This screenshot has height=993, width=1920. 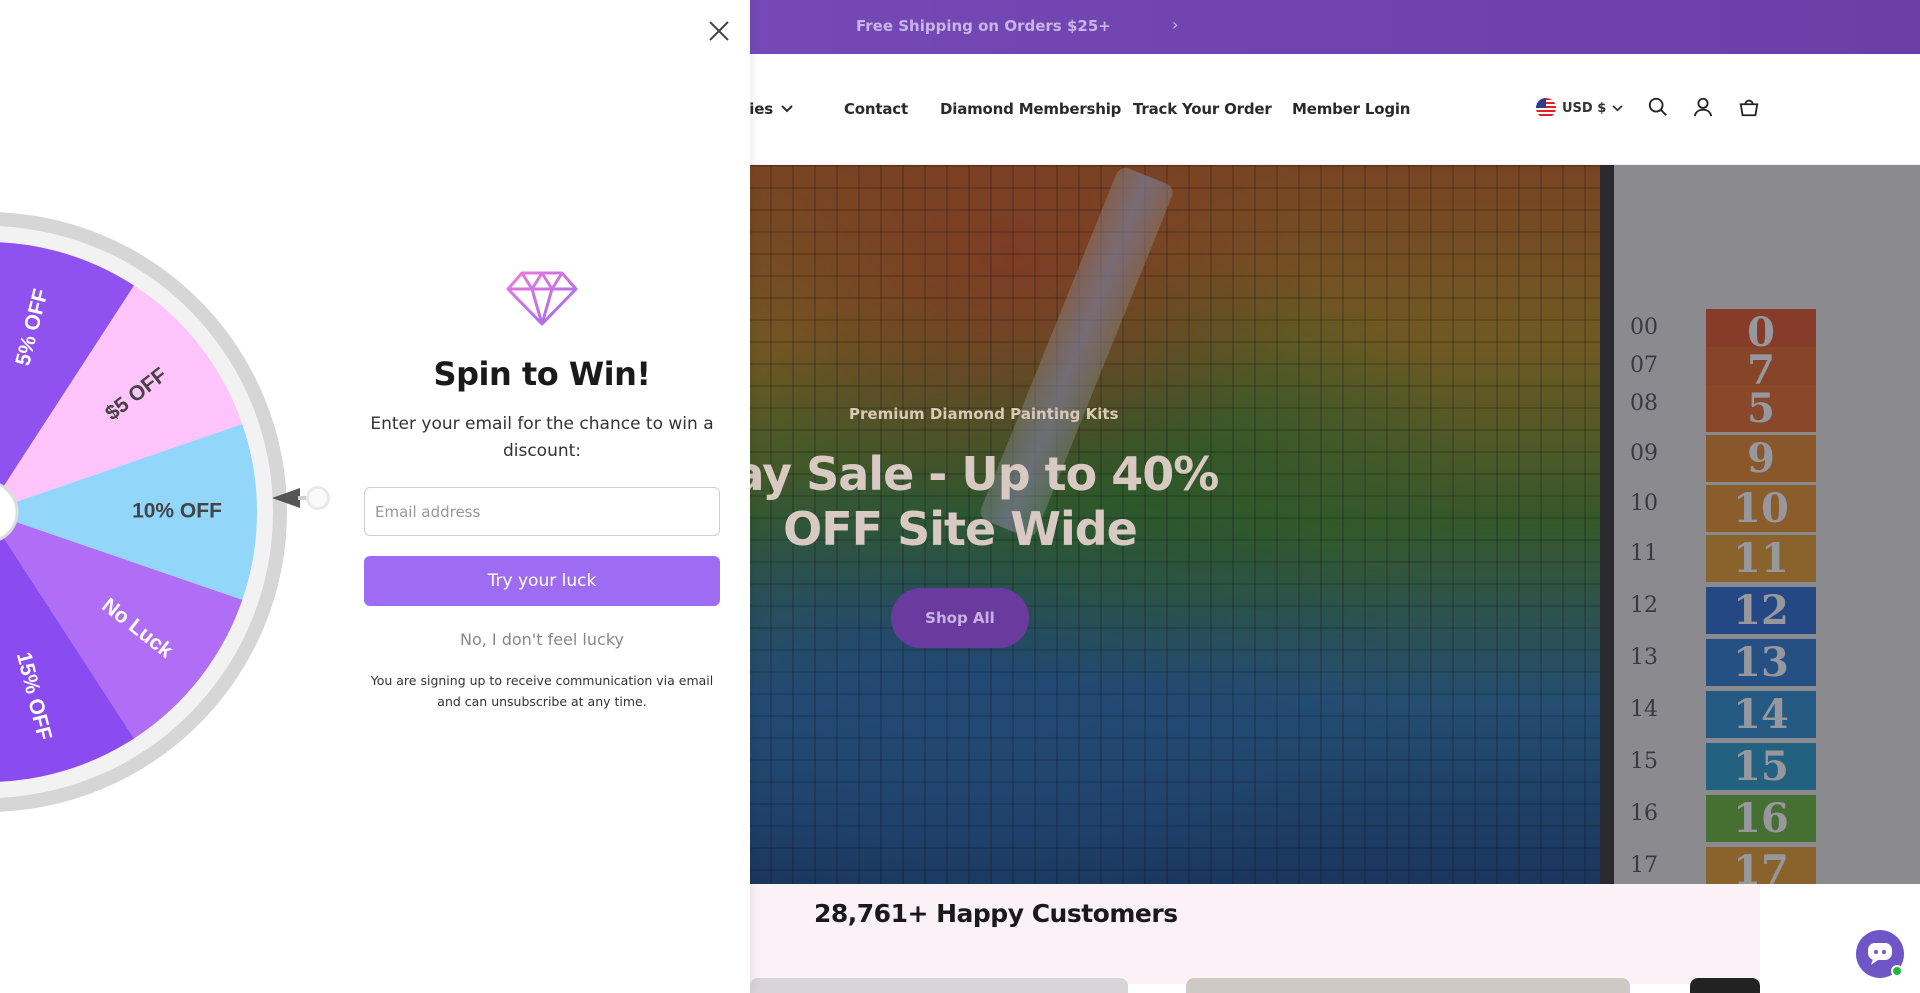 I want to click on cart-icon, so click(x=1749, y=107).